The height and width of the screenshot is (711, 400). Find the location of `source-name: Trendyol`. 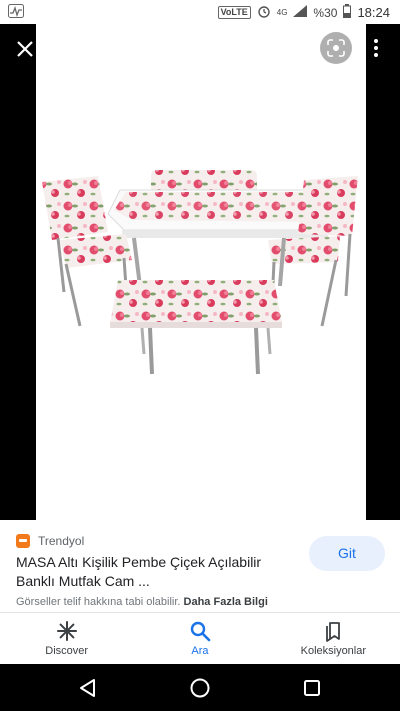

source-name: Trendyol is located at coordinates (61, 541).